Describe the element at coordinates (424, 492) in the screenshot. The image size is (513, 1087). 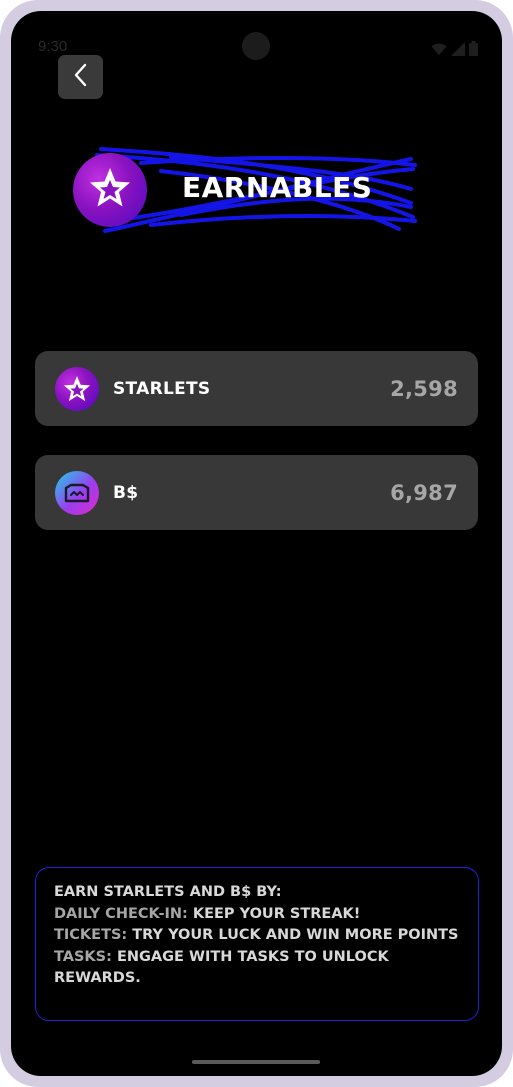
I see `bs-value: 6,987` at that location.